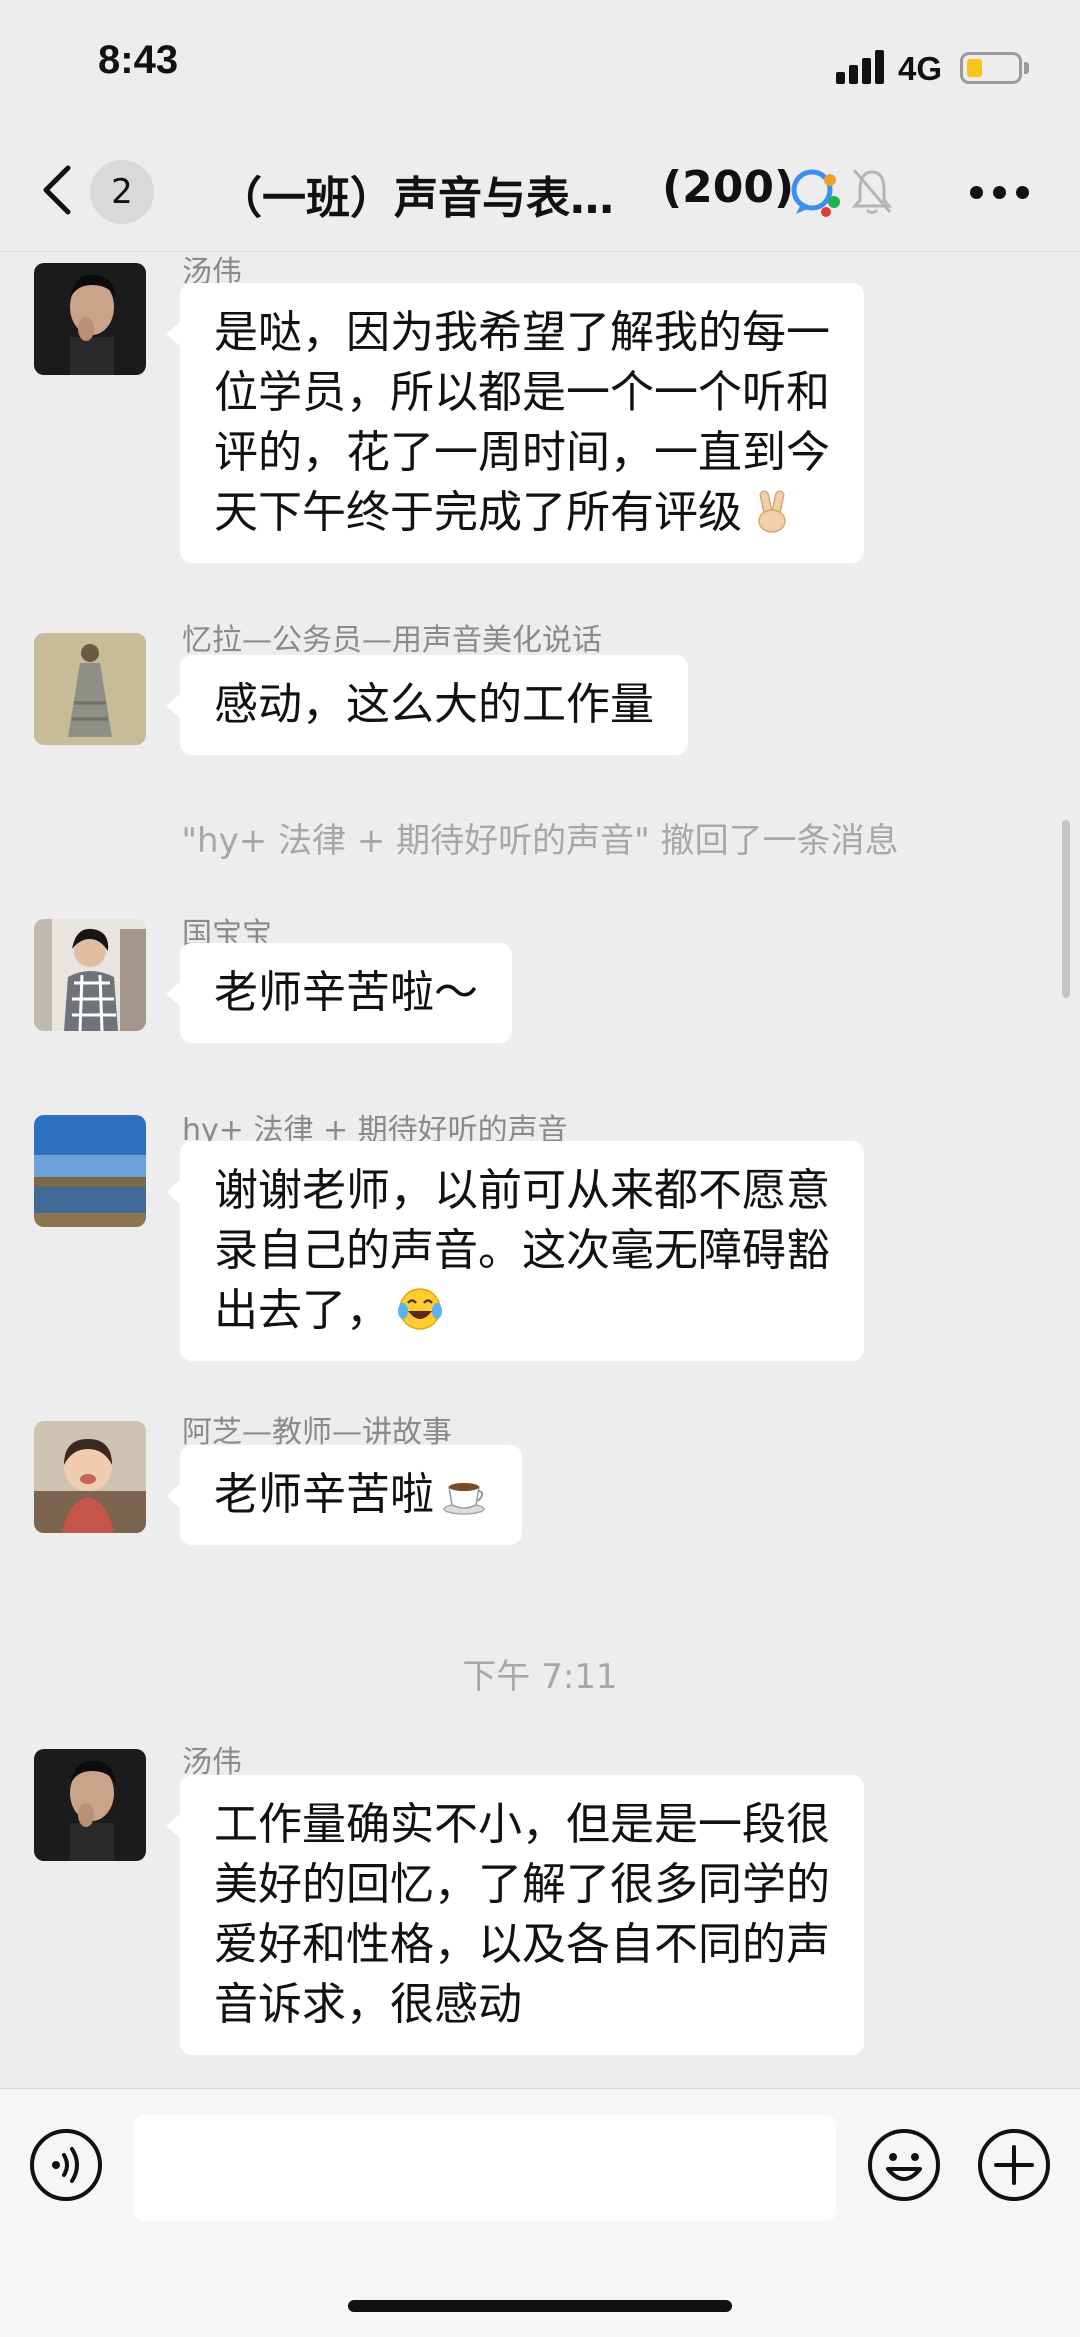 This screenshot has width=1080, height=2337. Describe the element at coordinates (392, 640) in the screenshot. I see `sender-name: 忆拉—公务员—用声音美化说话` at that location.